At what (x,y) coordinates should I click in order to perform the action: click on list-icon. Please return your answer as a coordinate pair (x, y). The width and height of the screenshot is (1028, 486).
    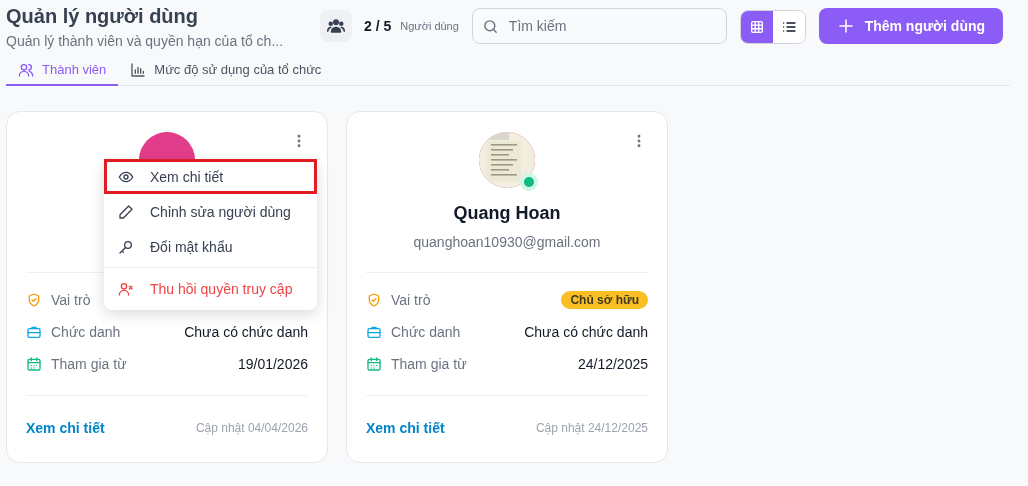
    Looking at the image, I should click on (788, 27).